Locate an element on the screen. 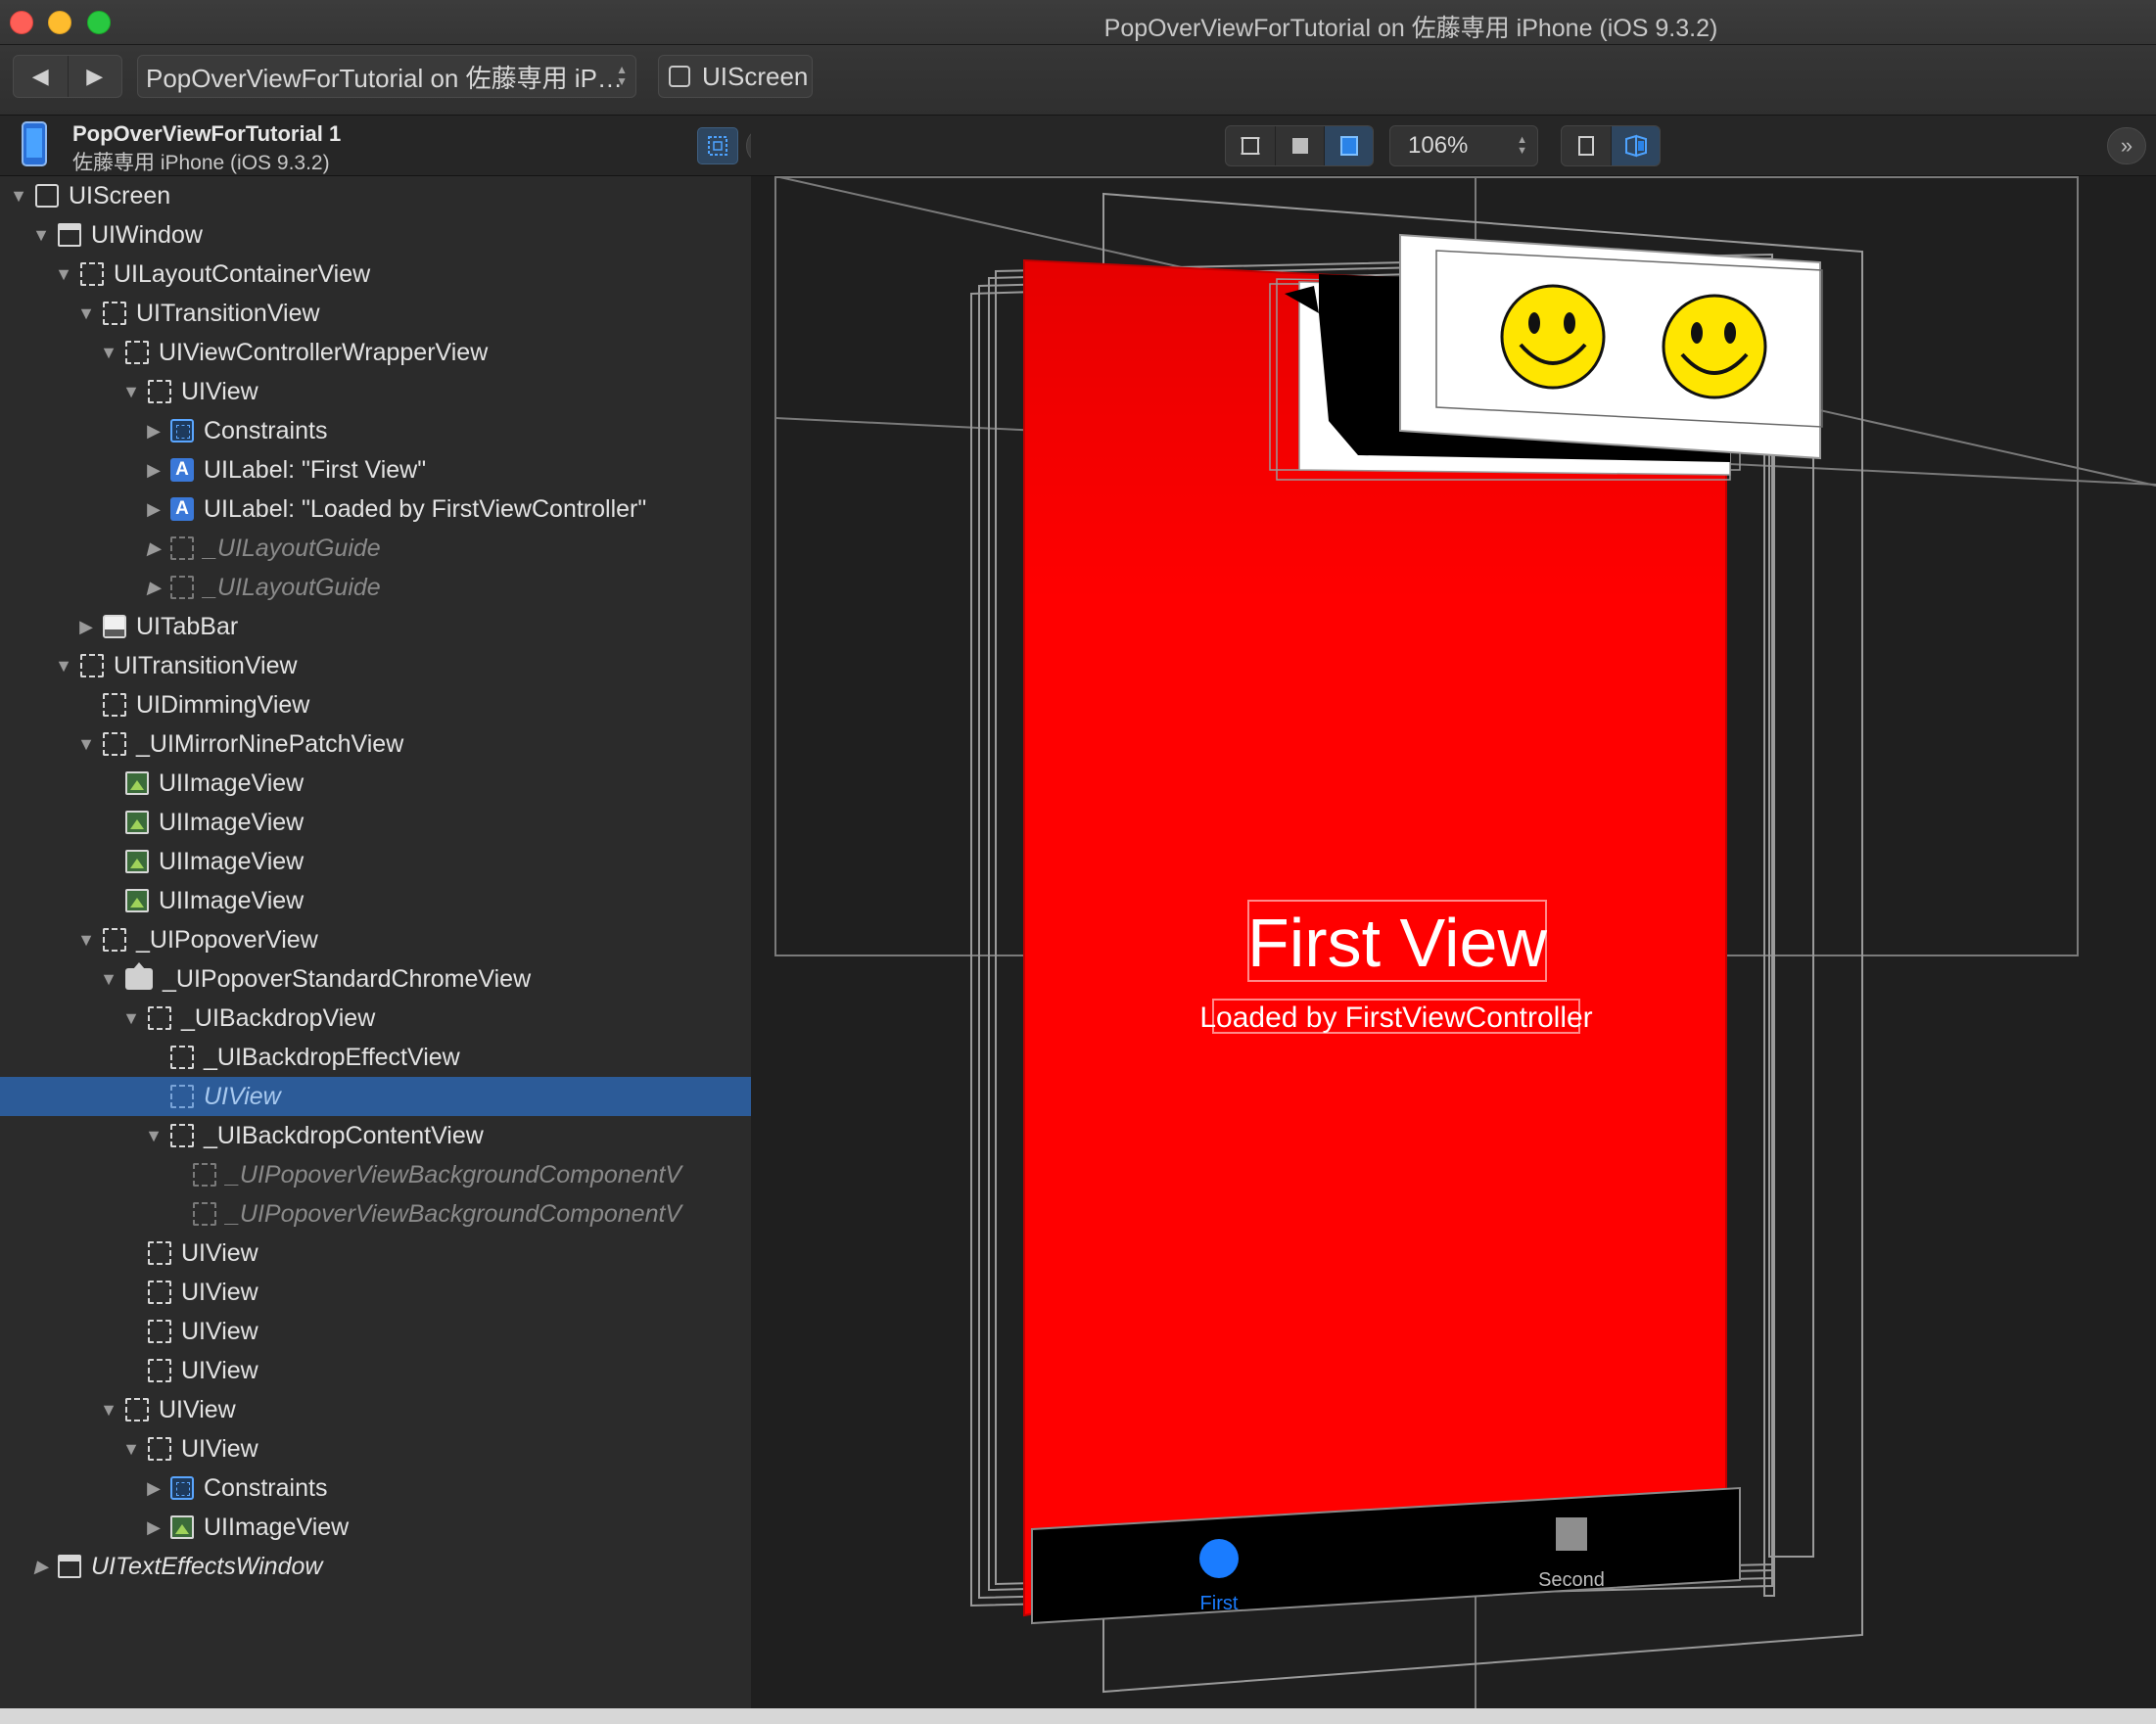 The width and height of the screenshot is (2156, 1724). tab-second-label: Second is located at coordinates (1571, 1580).